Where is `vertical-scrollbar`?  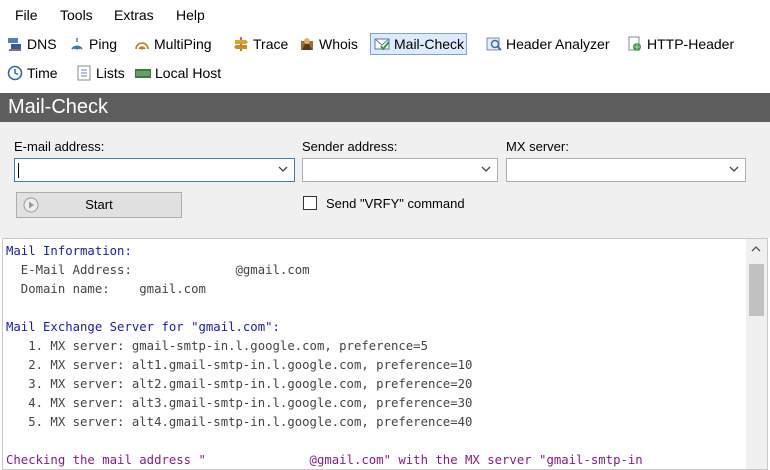
vertical-scrollbar is located at coordinates (756, 354).